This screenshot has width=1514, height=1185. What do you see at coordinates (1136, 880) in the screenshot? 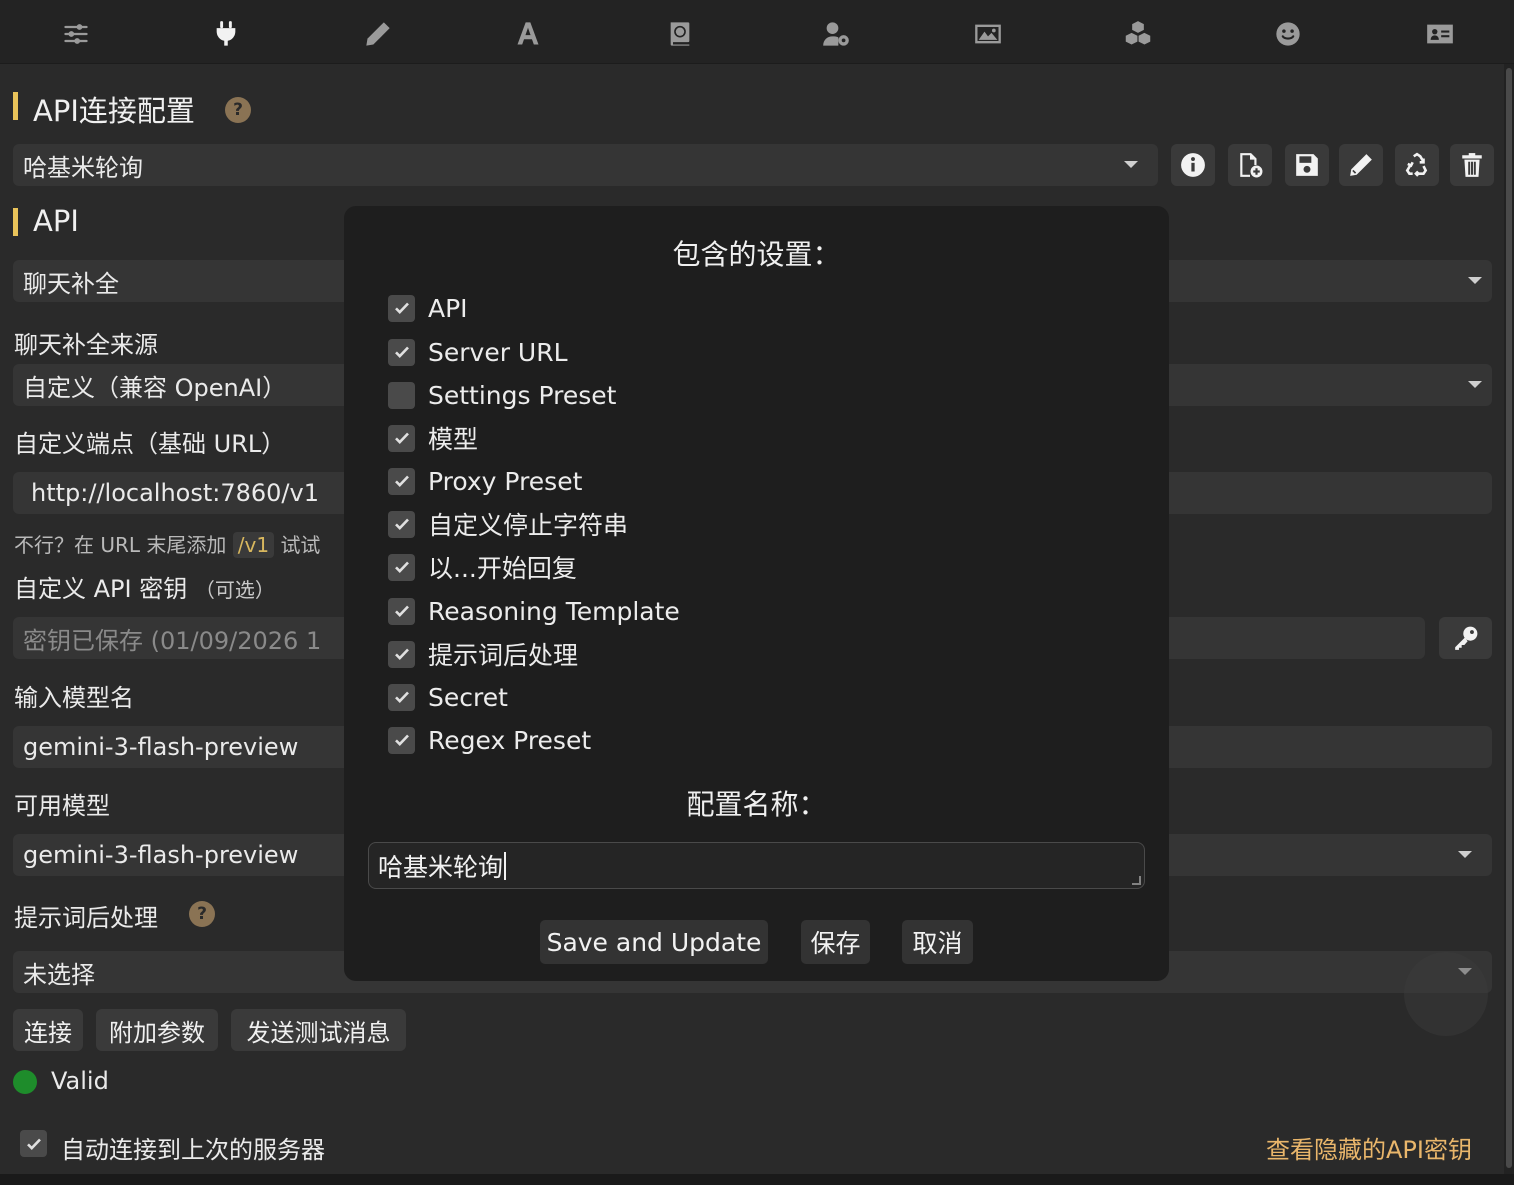
I see `resize-grip-icon` at bounding box center [1136, 880].